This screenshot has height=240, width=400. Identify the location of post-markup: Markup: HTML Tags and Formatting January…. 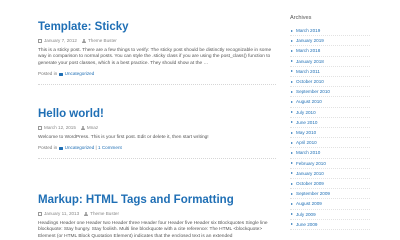
(157, 216).